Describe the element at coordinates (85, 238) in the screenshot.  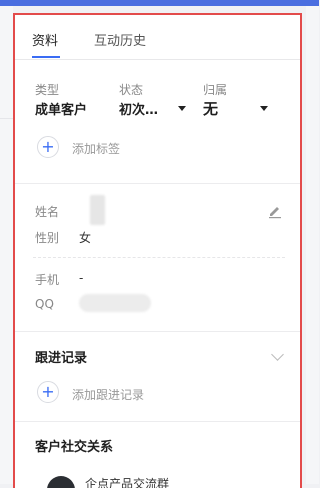
I see `gender-value: 女` at that location.